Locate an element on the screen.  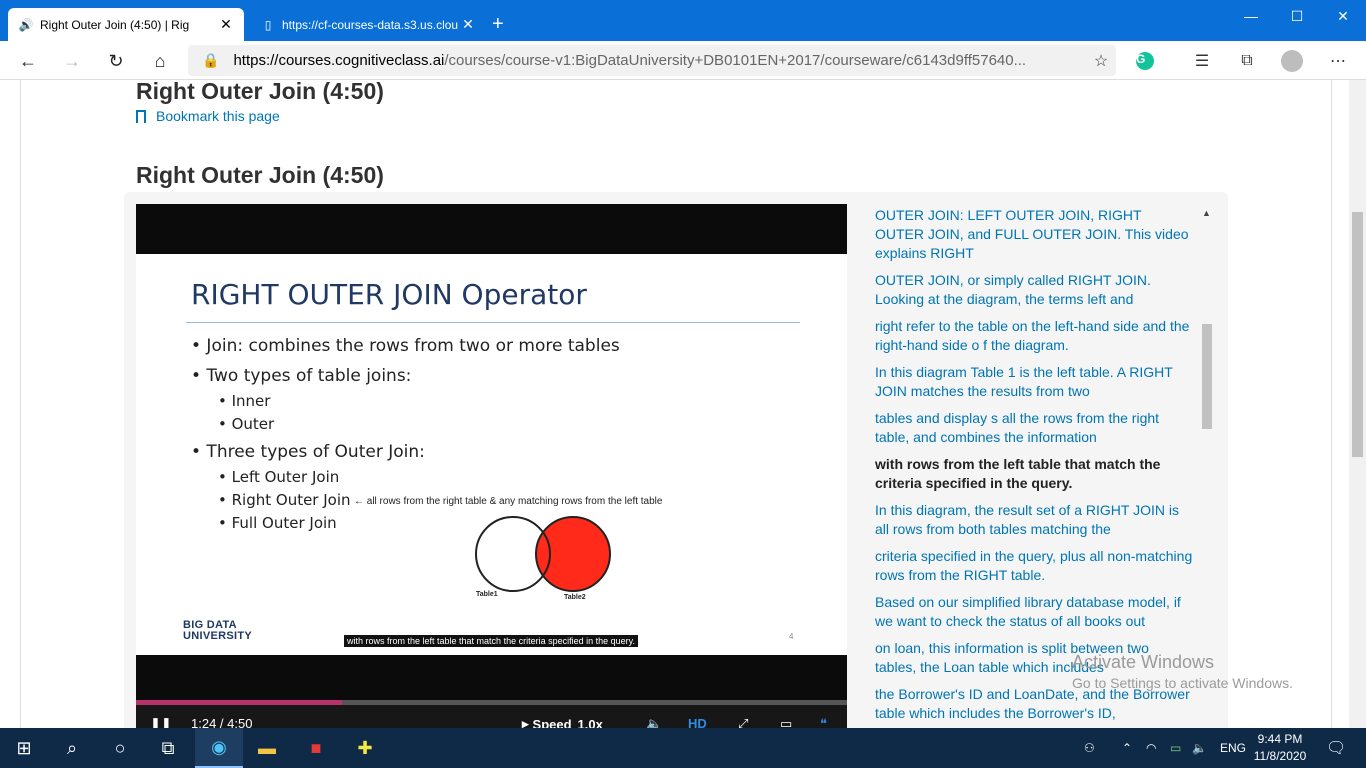
show-hidden-icons: ⌃ is located at coordinates (1127, 748).